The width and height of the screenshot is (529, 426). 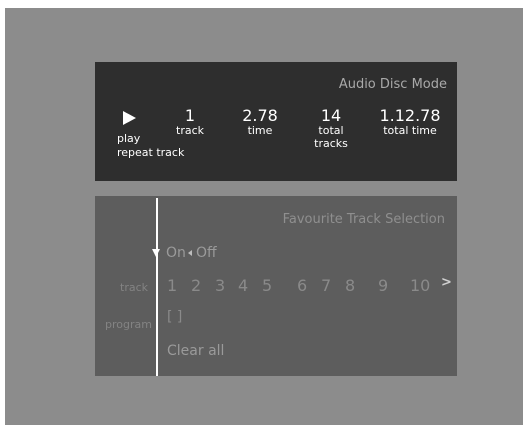 I want to click on total-tracks-label: total tracks, so click(x=331, y=137).